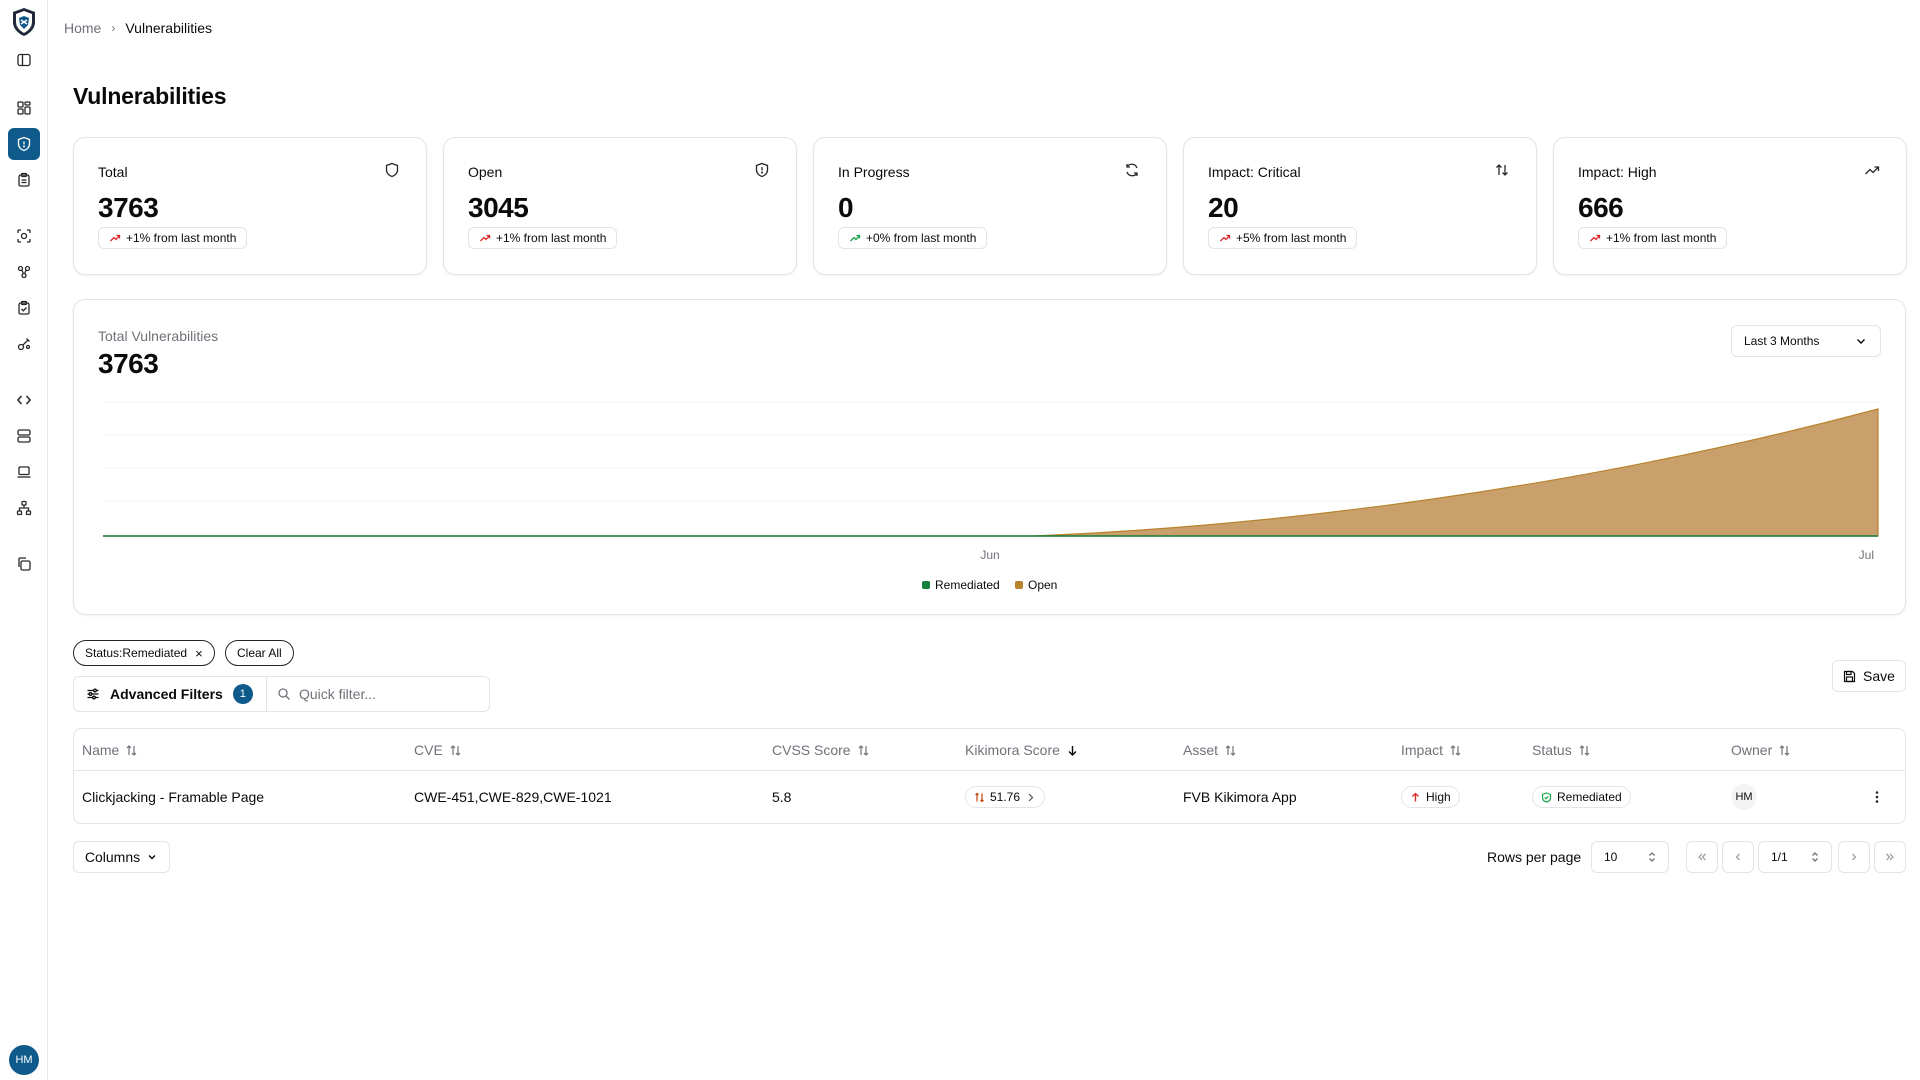 Image resolution: width=1920 pixels, height=1080 pixels. What do you see at coordinates (498, 207) in the screenshot?
I see `stat-value: 3045` at bounding box center [498, 207].